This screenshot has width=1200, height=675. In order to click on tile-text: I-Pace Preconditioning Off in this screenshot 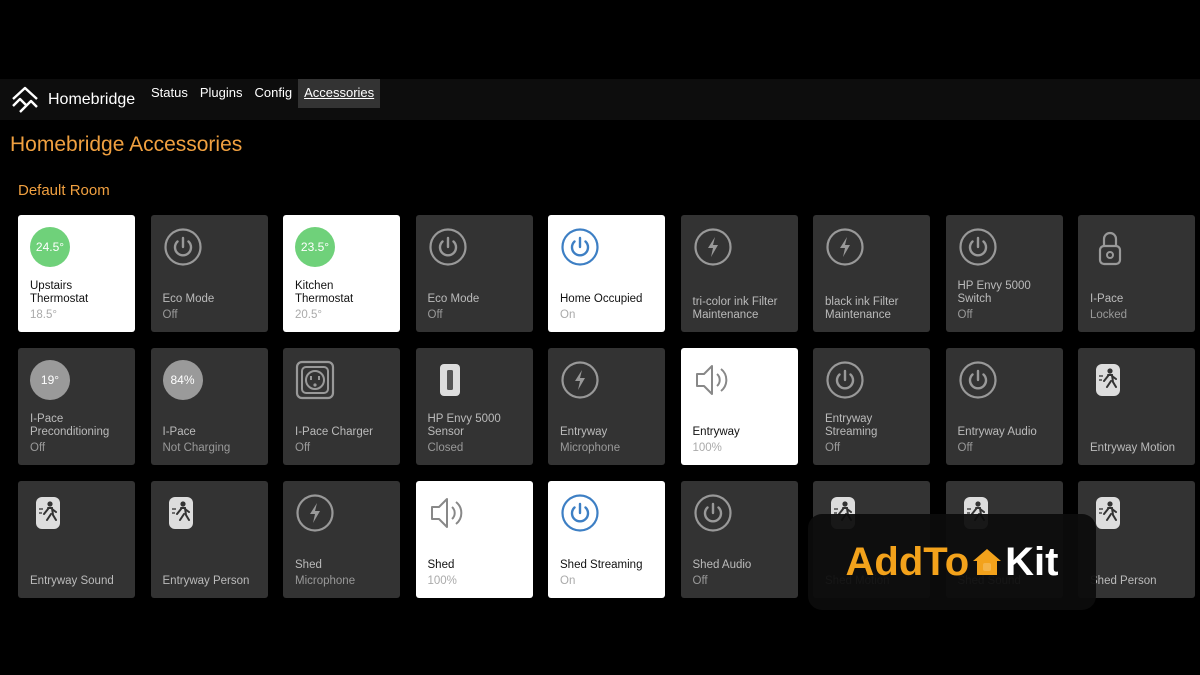, I will do `click(79, 434)`.